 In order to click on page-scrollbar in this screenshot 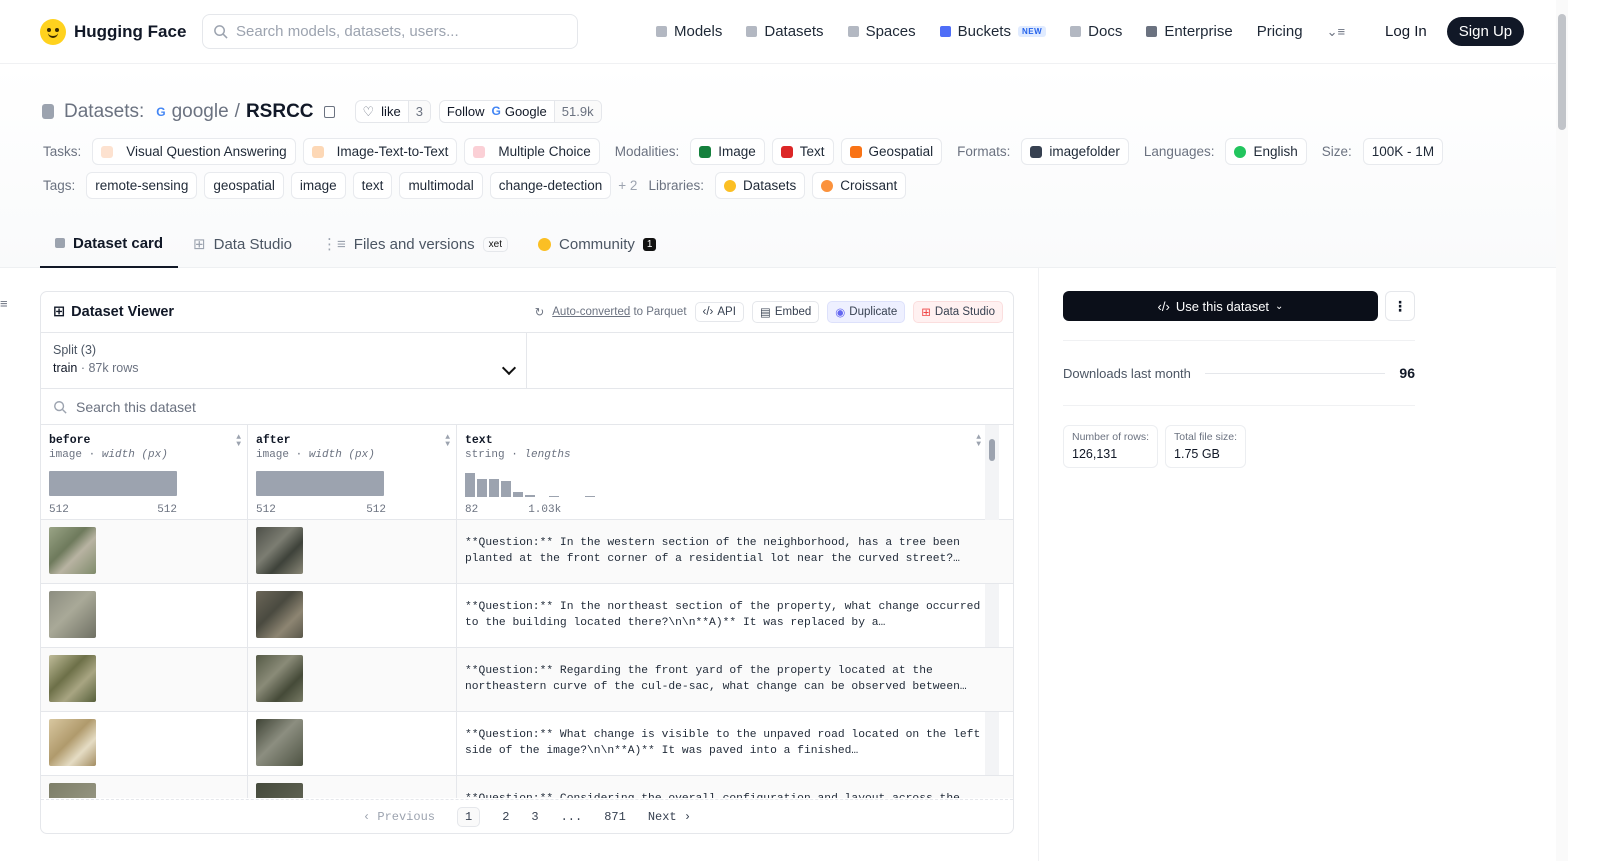, I will do `click(1562, 430)`.